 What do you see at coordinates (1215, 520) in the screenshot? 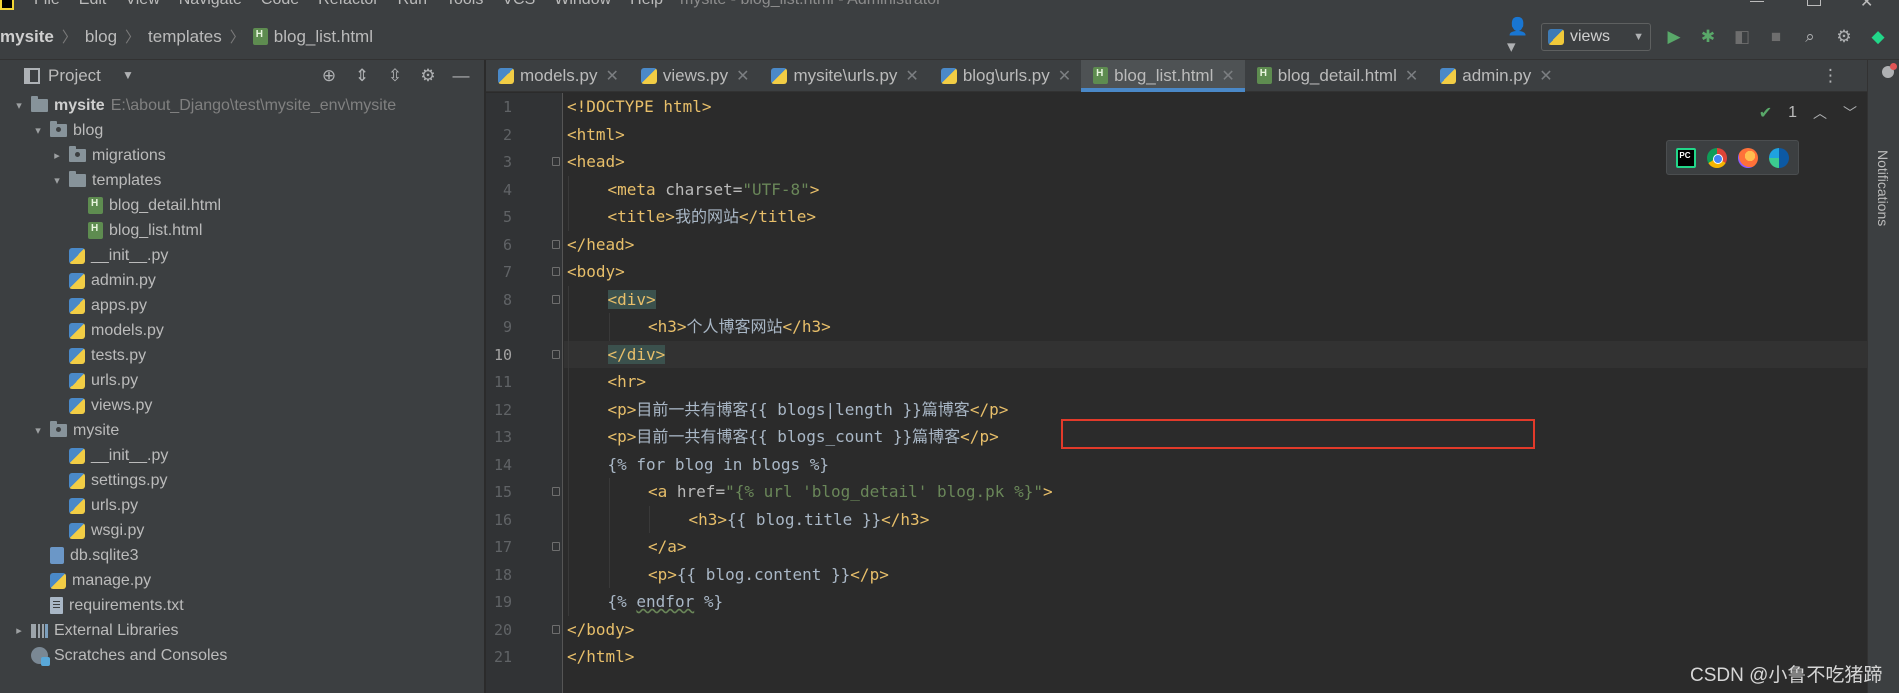
I see `code-line: <h3>{{ blog.title }}</h3>` at bounding box center [1215, 520].